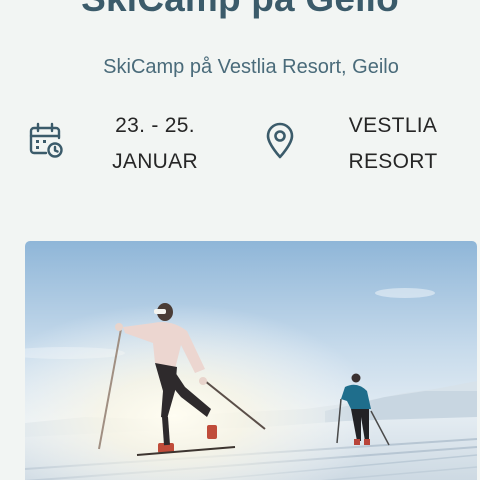  I want to click on event-venue-line2: RESORT, so click(393, 161).